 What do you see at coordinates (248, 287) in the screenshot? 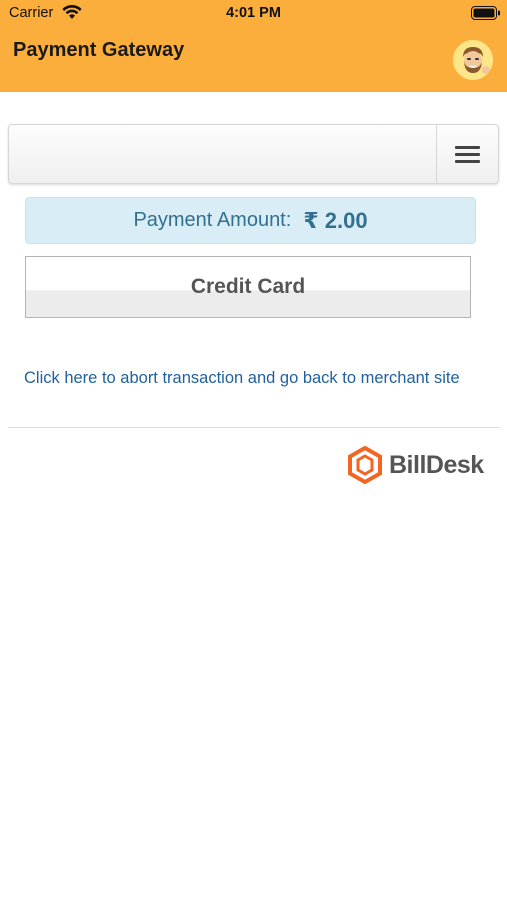
I see `credit-card-button: Credit Card` at bounding box center [248, 287].